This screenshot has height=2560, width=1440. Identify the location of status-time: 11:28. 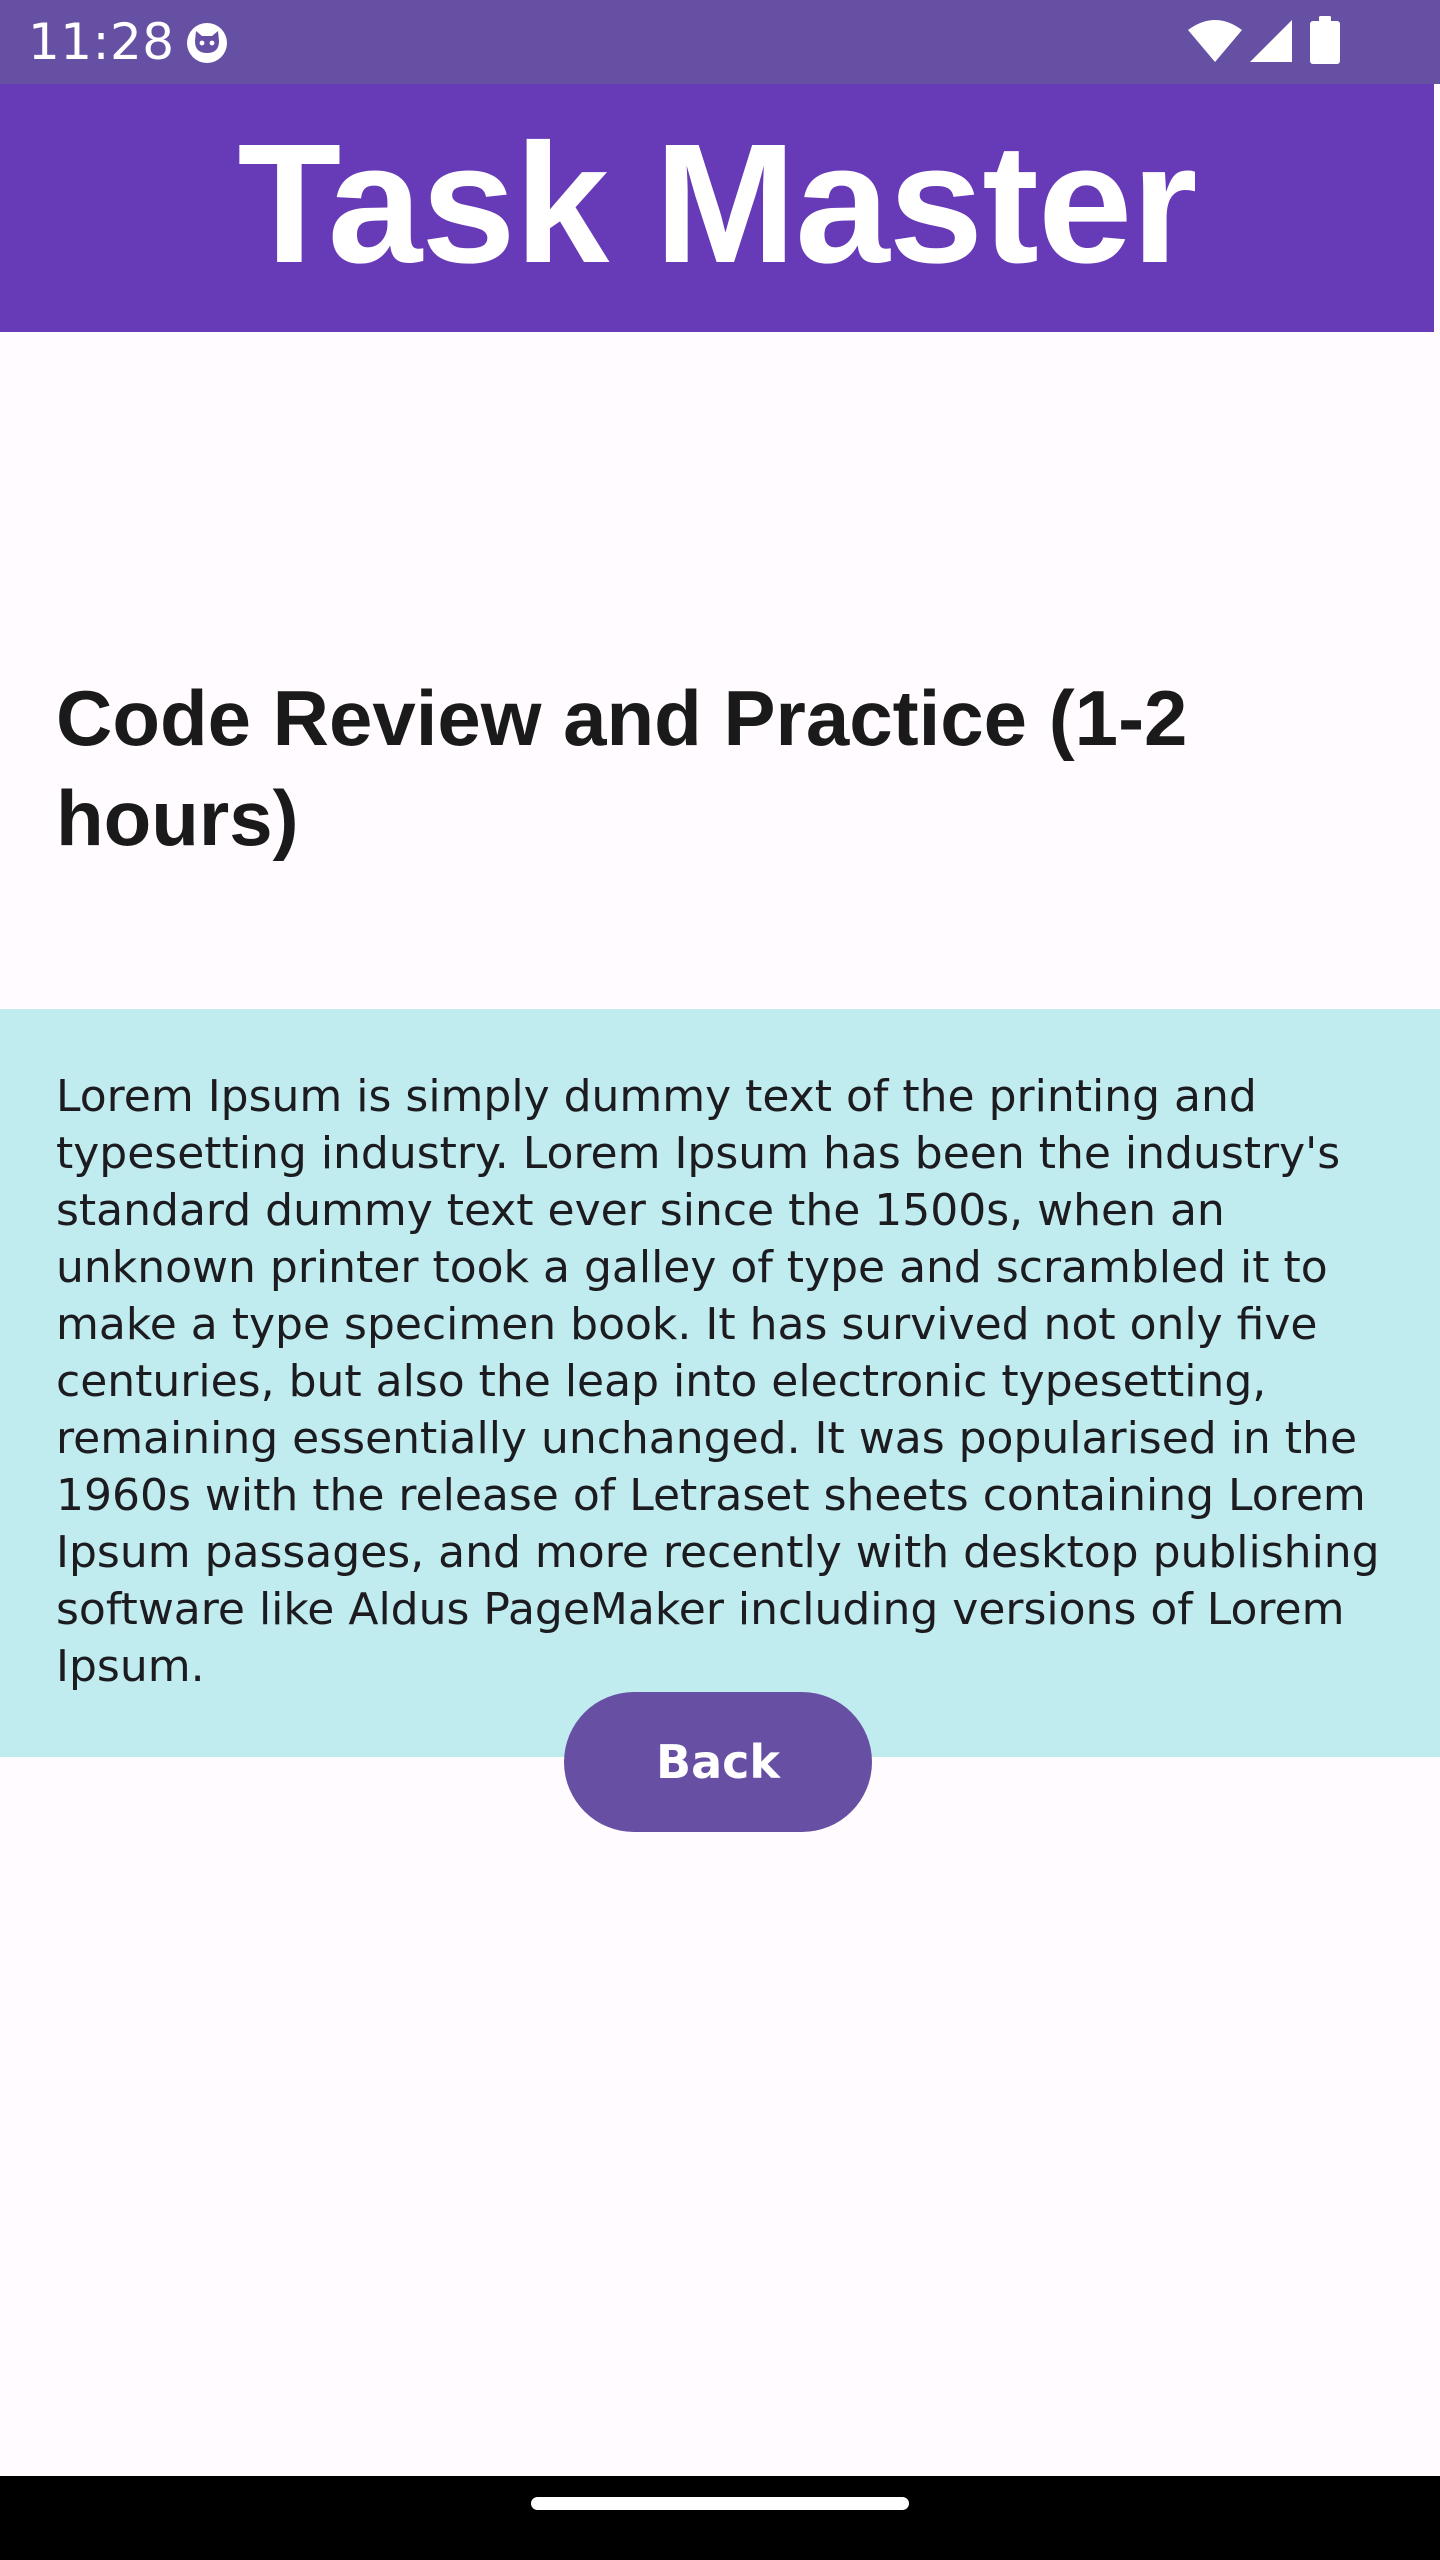
(101, 42).